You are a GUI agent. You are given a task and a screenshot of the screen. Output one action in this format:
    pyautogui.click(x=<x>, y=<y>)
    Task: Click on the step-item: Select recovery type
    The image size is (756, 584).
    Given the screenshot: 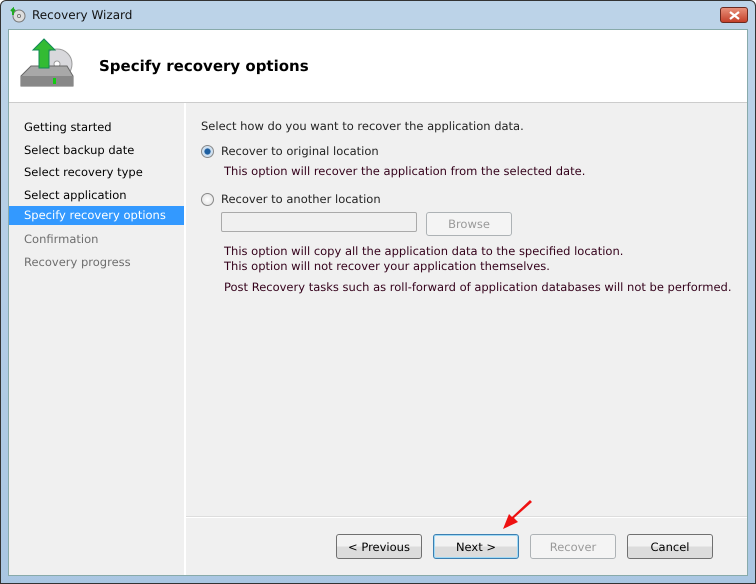 What is the action you would take?
    pyautogui.click(x=96, y=172)
    